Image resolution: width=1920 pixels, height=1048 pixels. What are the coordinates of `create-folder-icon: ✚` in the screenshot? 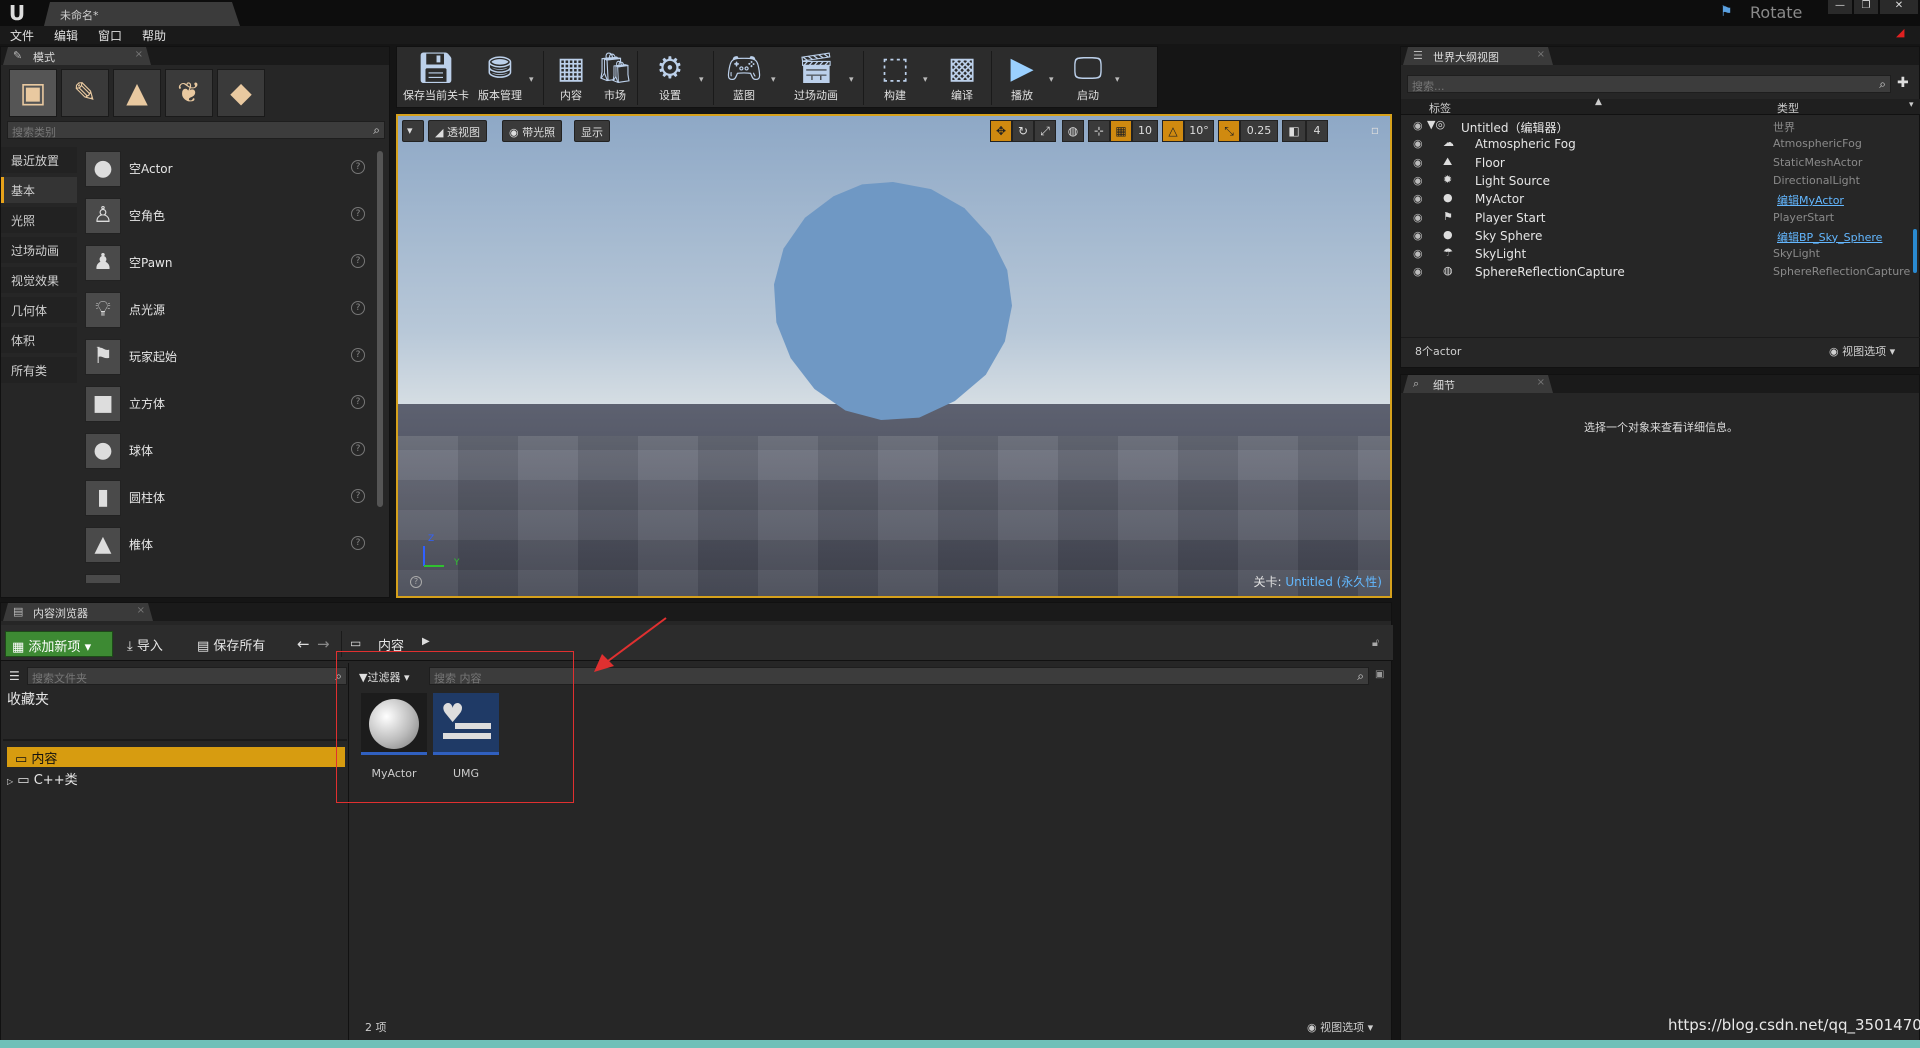 It's located at (1903, 83).